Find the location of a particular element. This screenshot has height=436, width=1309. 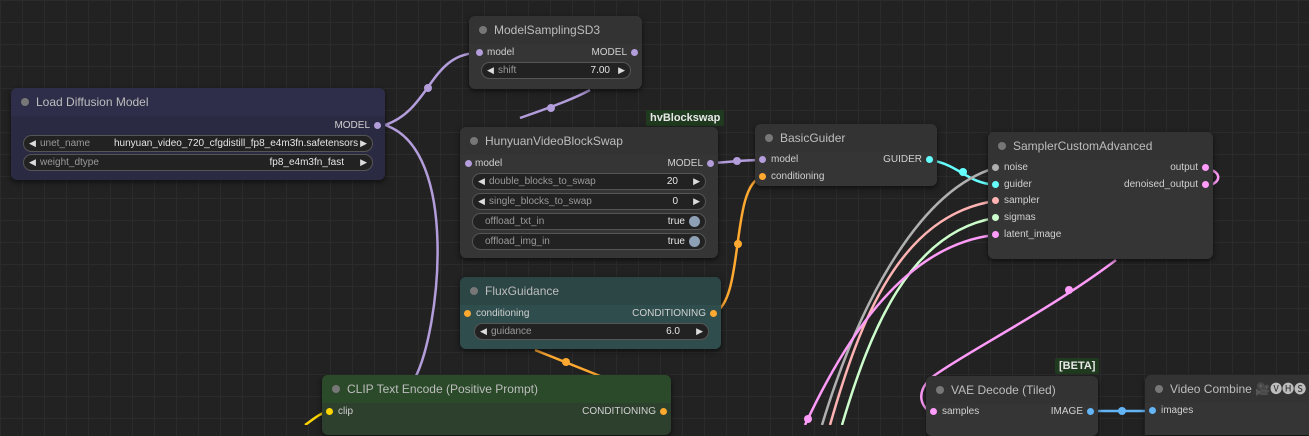

output-denoised: denoised_output is located at coordinates (1166, 185).